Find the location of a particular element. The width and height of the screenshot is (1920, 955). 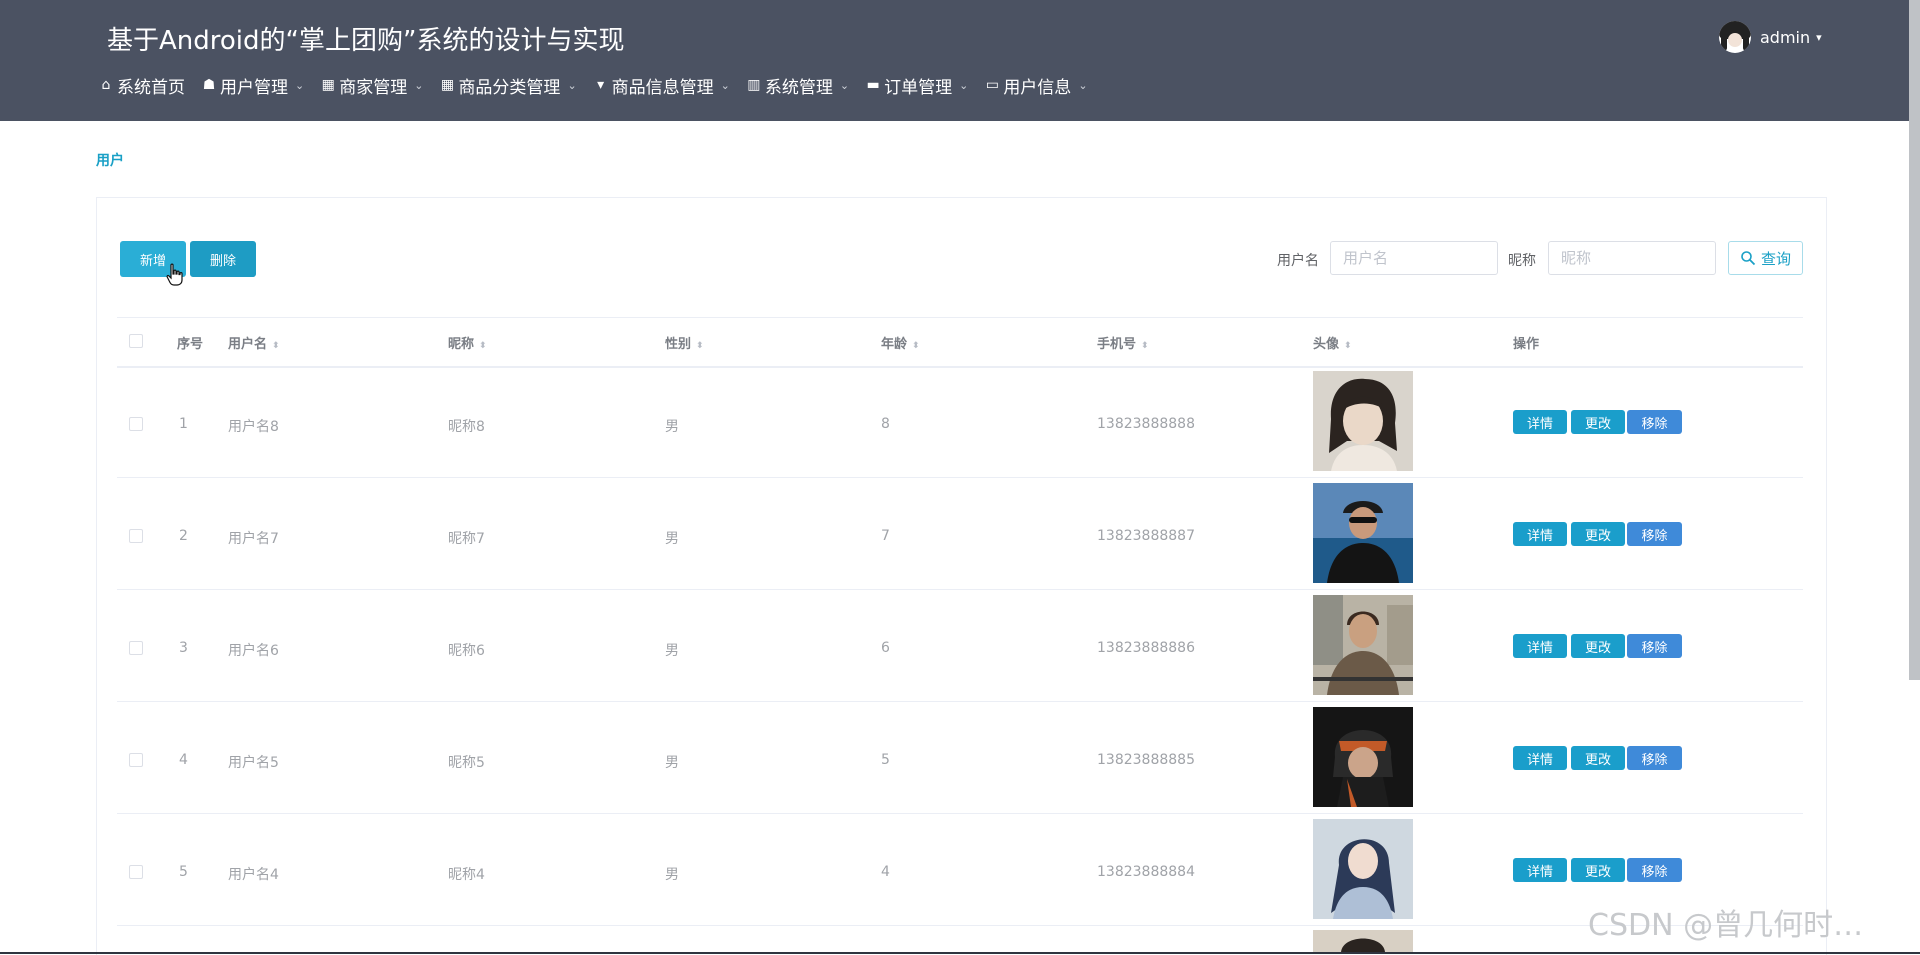

cell-phone: 13823888887 is located at coordinates (1146, 536).